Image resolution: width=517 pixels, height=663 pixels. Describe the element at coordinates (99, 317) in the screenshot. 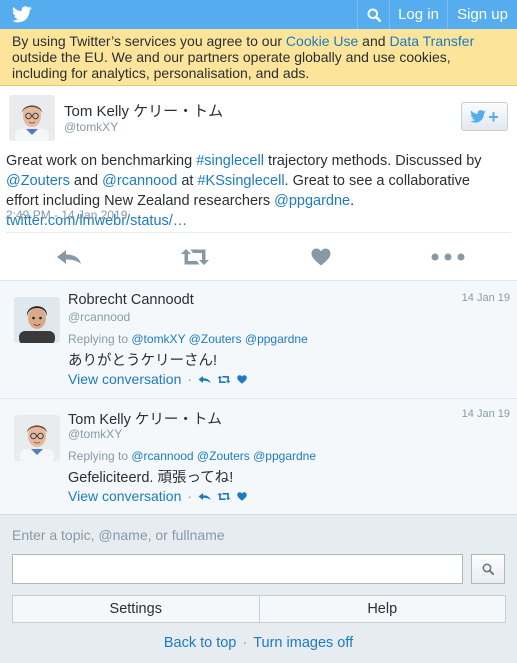

I see `reply-author-handle: @rcannood` at that location.